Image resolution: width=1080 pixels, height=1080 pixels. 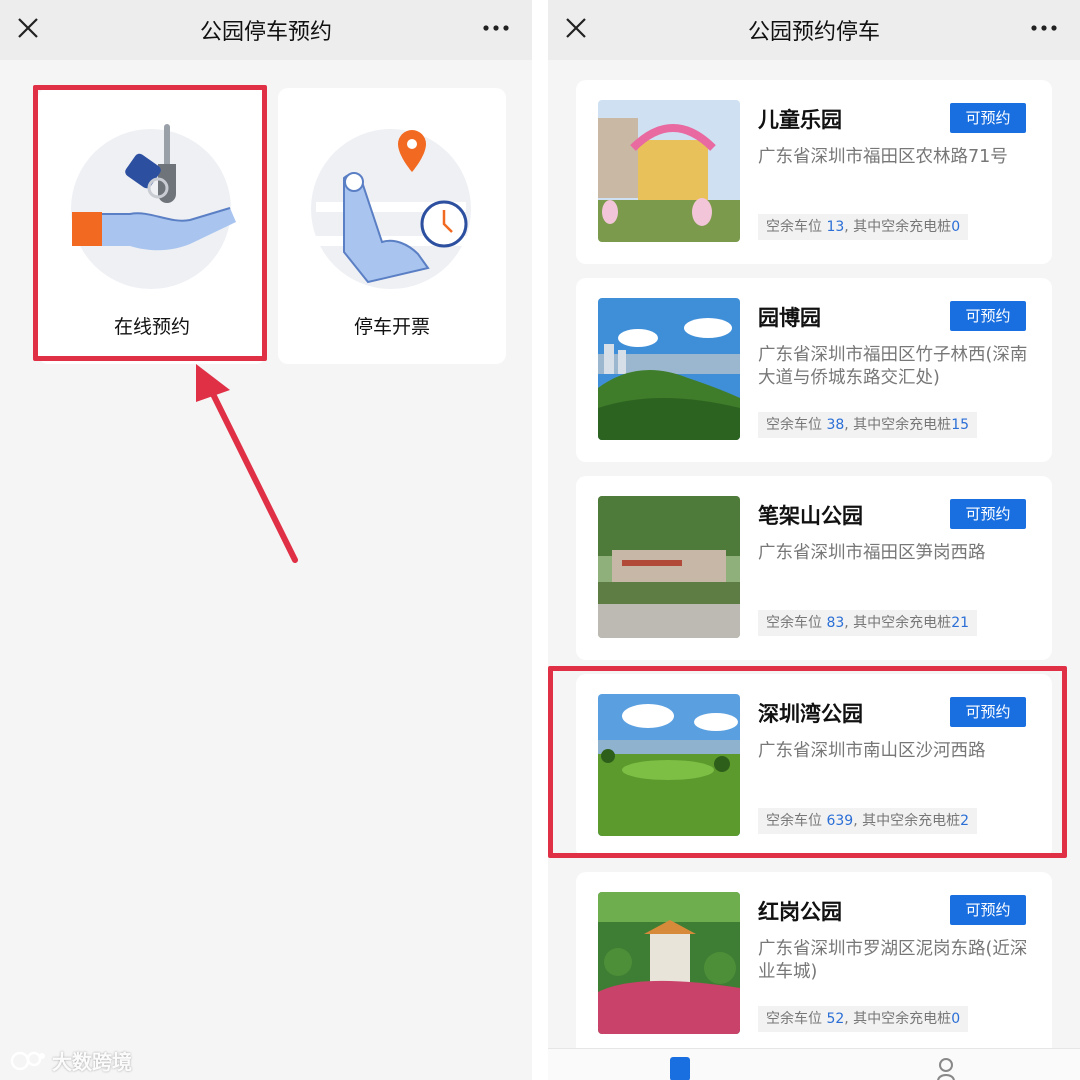 I want to click on availability-stat: 空余车位 639, 其中空余充电桩2, so click(x=868, y=821).